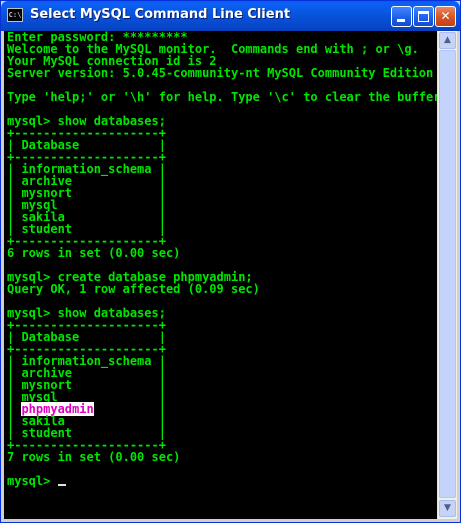  I want to click on title-bar: C:\ Select MySQL Command Line Client ✕, so click(230, 16).